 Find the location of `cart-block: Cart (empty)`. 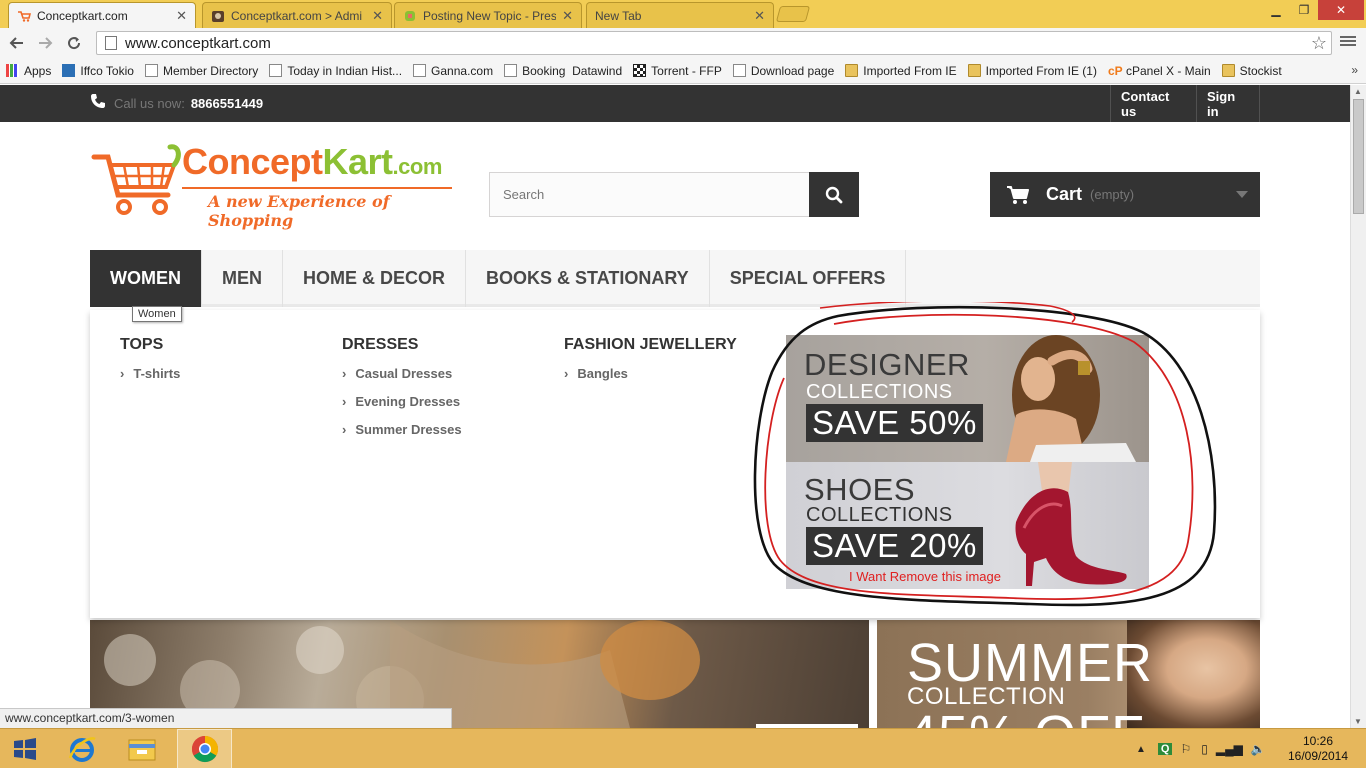

cart-block: Cart (empty) is located at coordinates (1125, 194).